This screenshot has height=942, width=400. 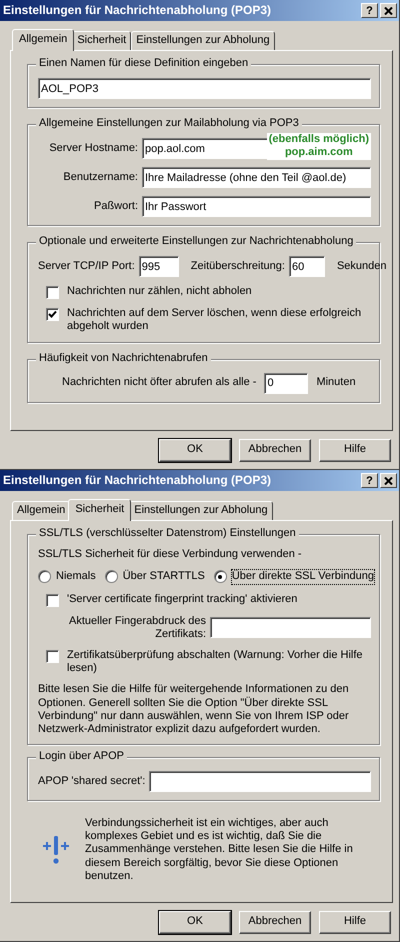 I want to click on input-field: 995, so click(x=158, y=267).